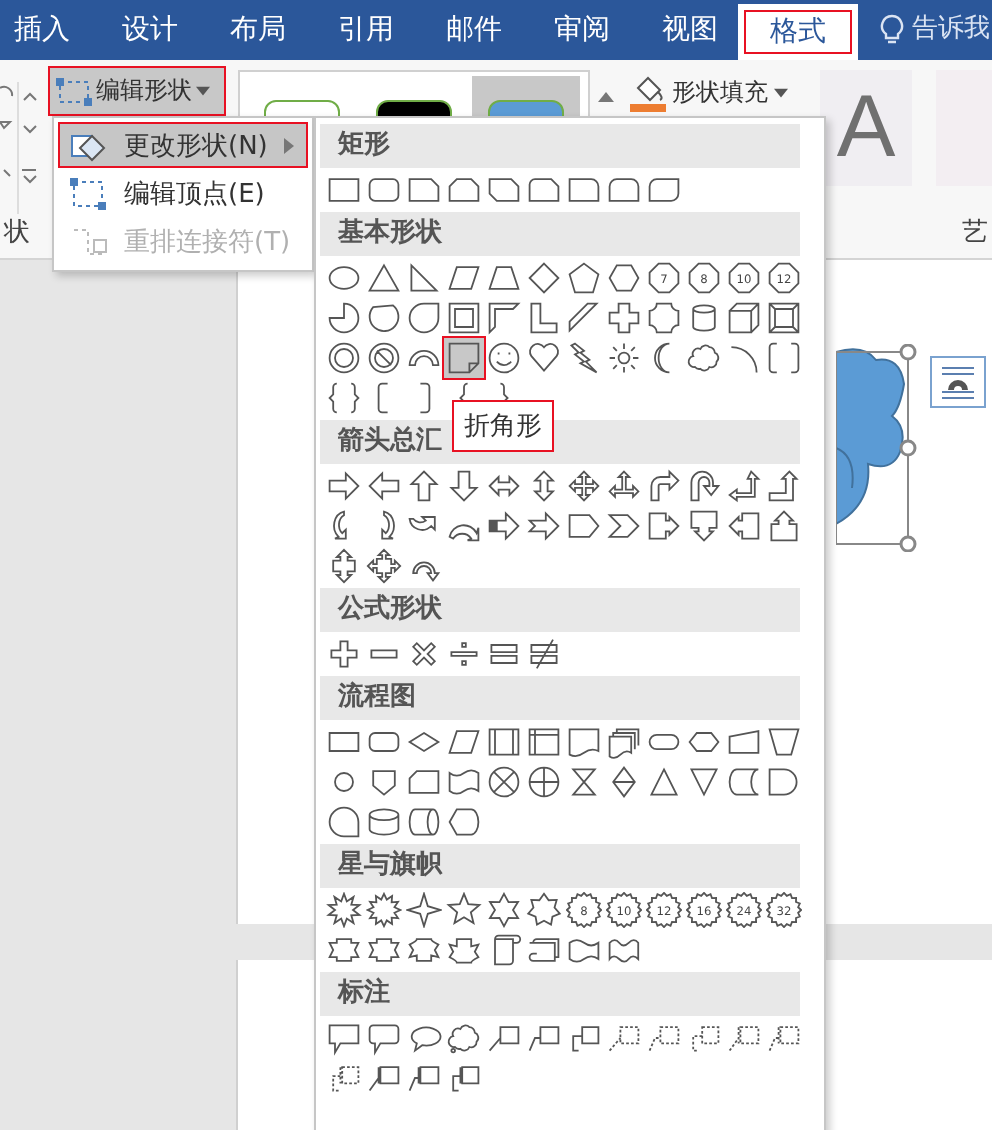 This screenshot has width=992, height=1130. What do you see at coordinates (424, 486) in the screenshot?
I see `up-arrow-shape` at bounding box center [424, 486].